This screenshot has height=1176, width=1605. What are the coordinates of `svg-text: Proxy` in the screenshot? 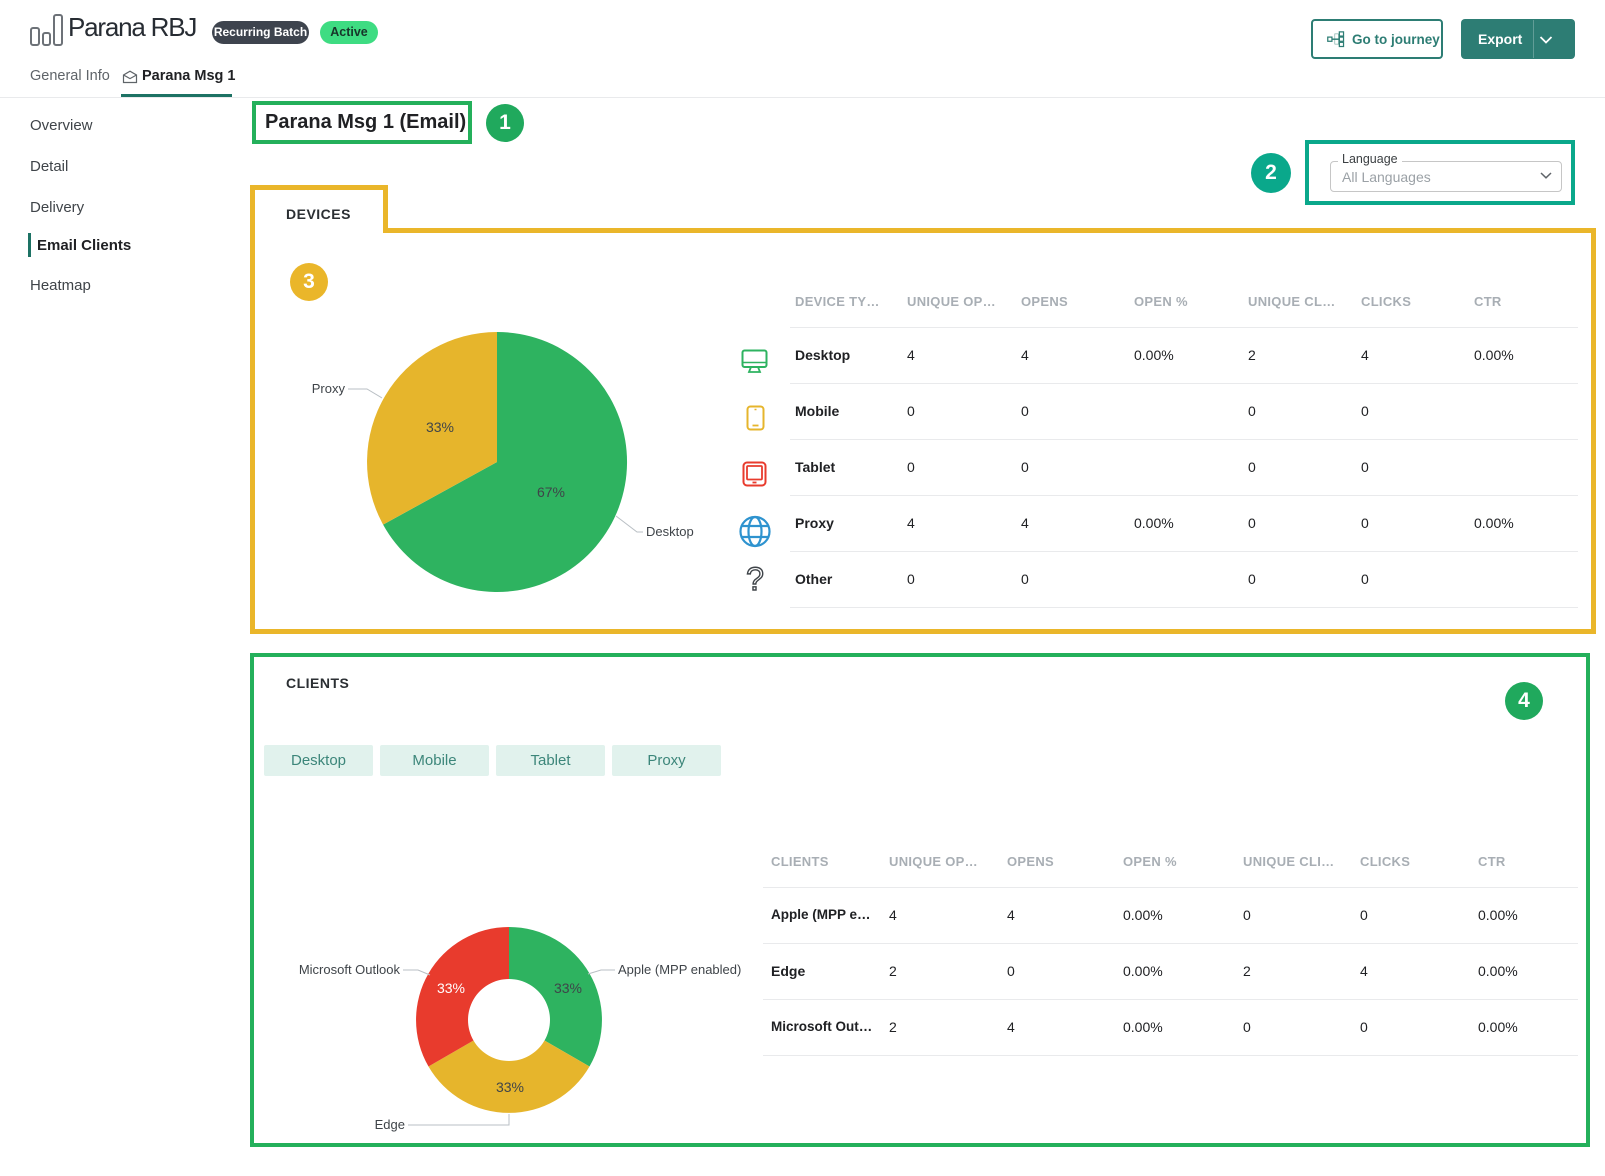 It's located at (329, 388).